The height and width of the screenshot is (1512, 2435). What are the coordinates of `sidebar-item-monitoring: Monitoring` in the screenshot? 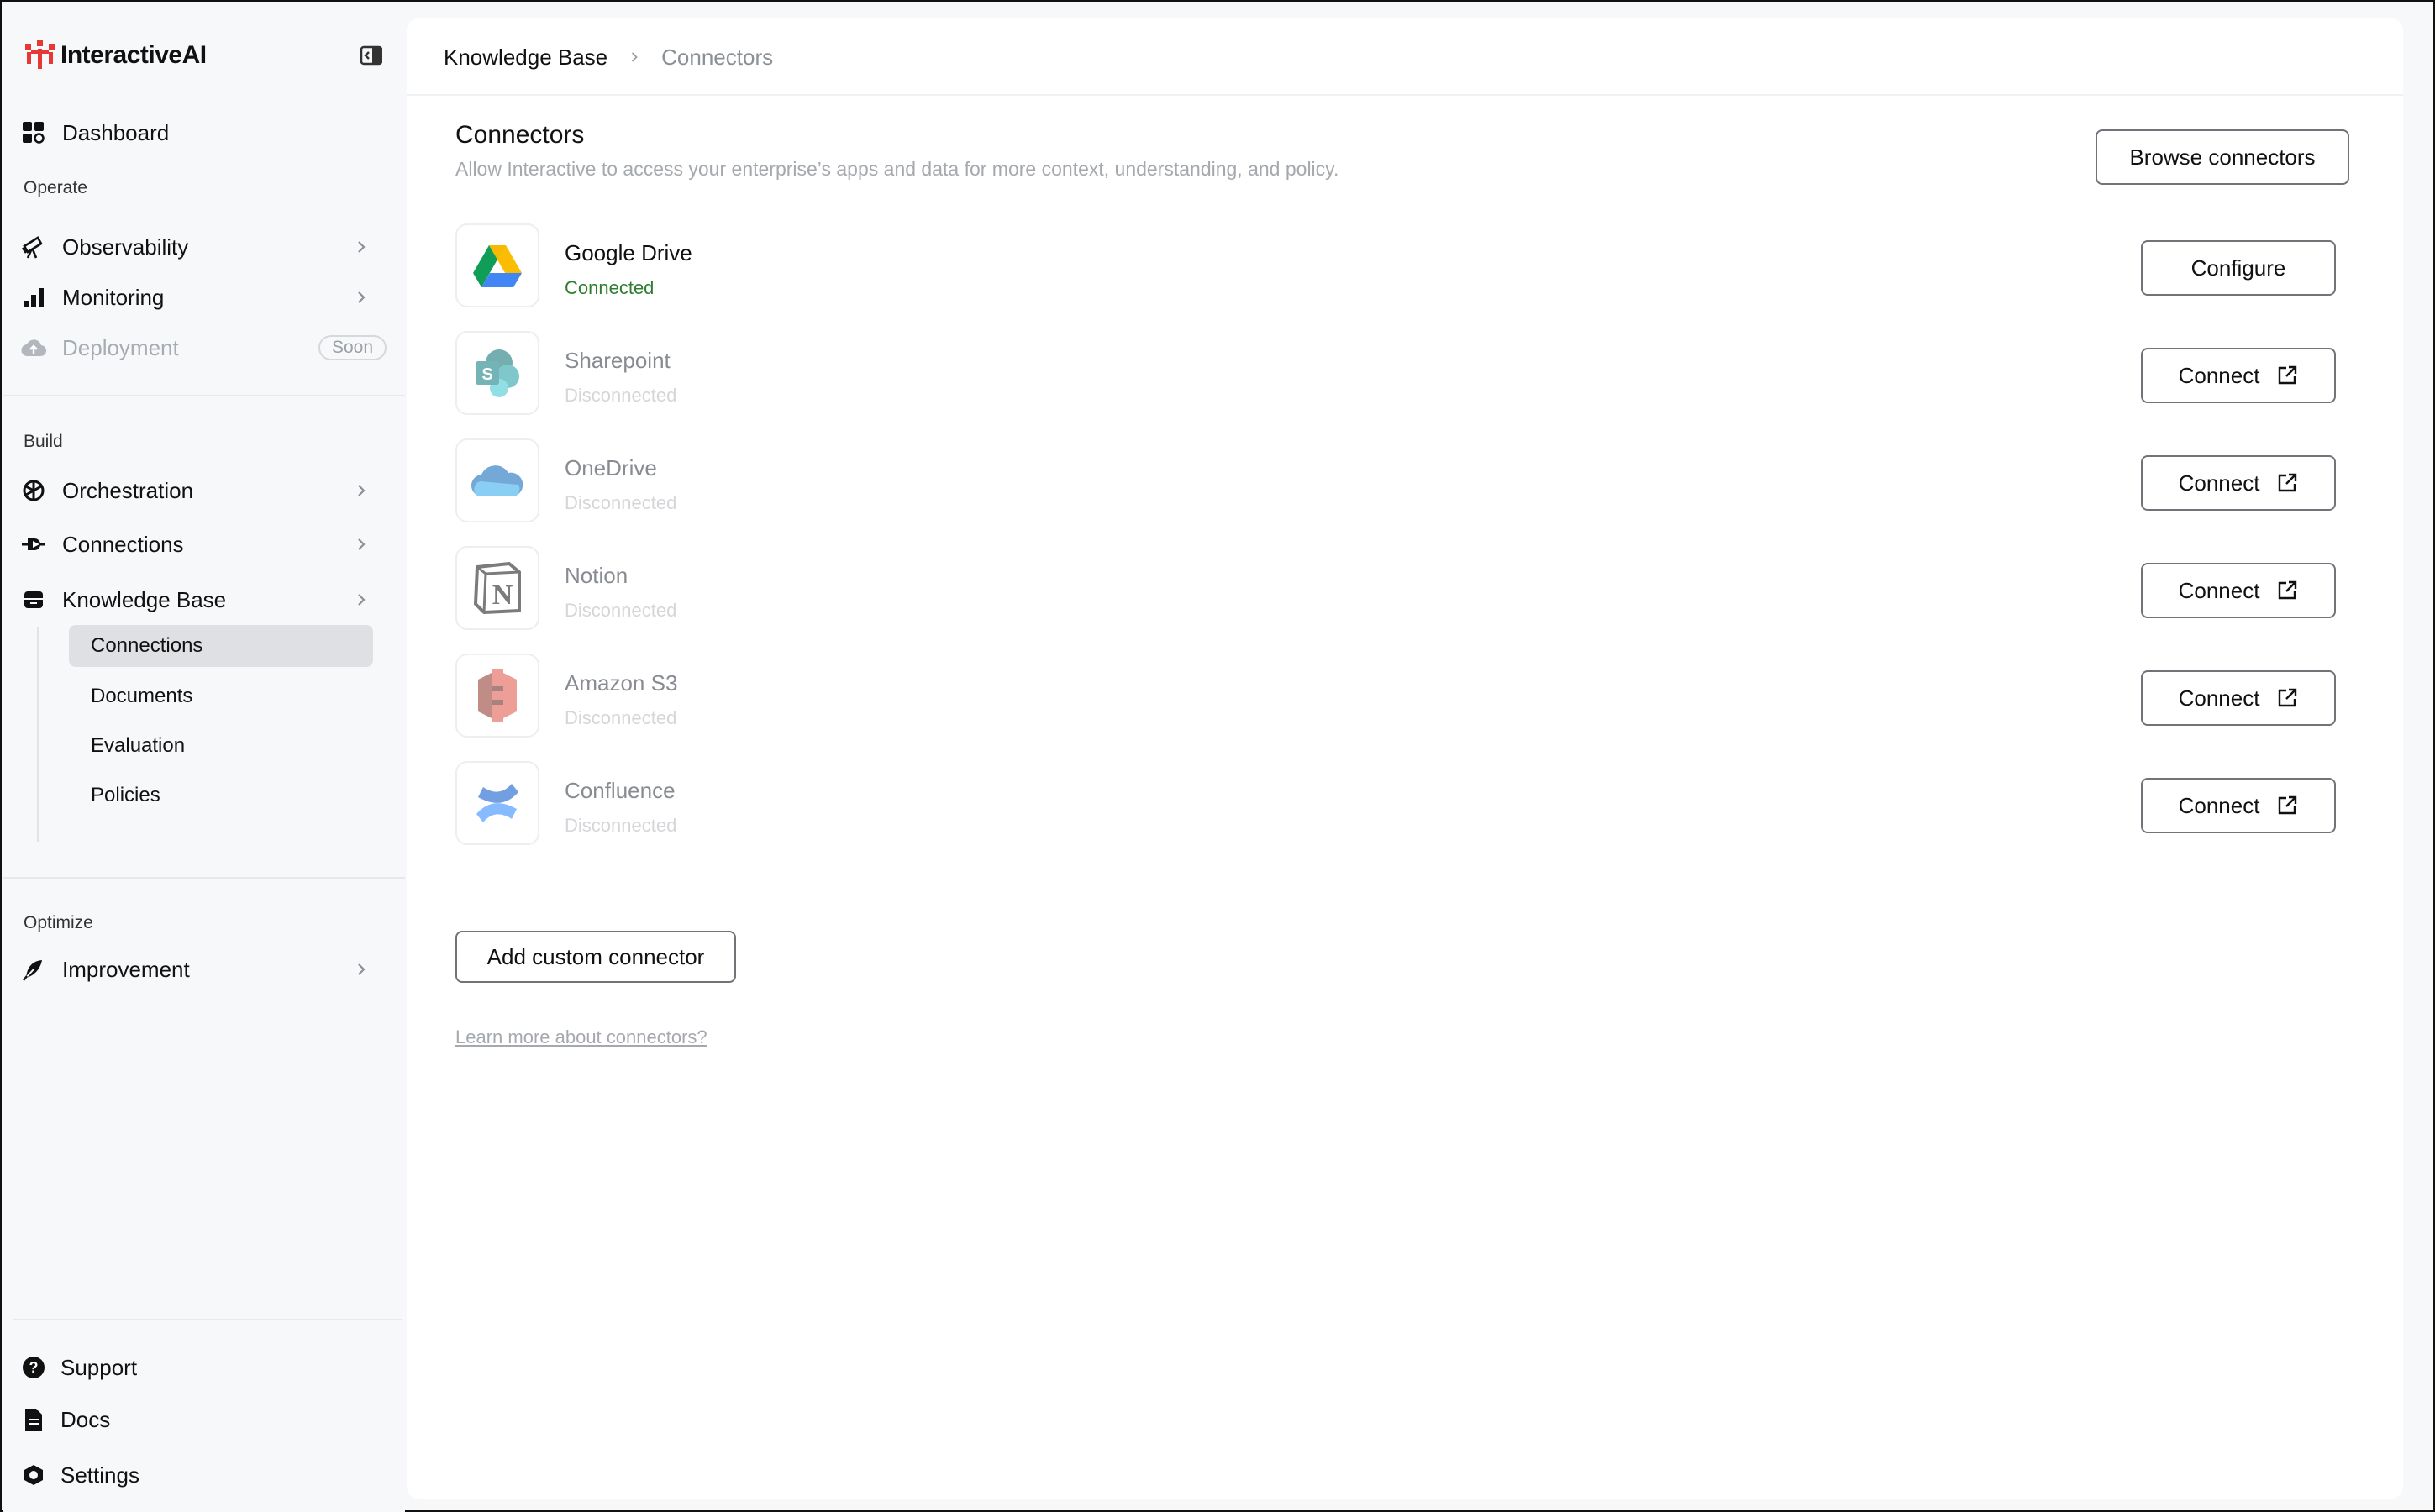 It's located at (204, 297).